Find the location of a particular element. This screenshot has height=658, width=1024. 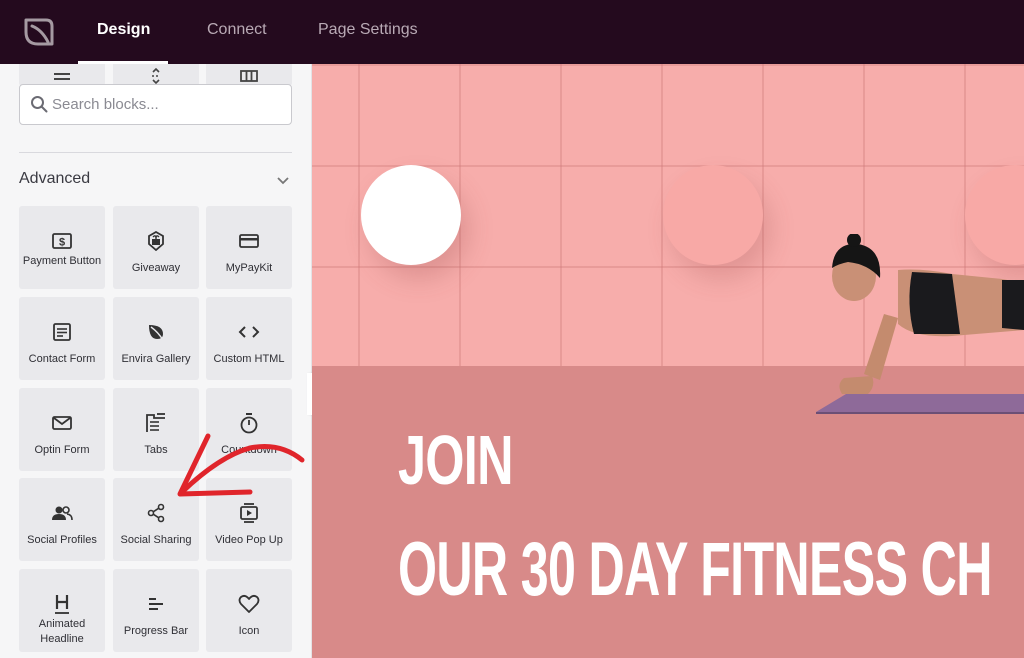

block-label: Giveaway is located at coordinates (156, 268).